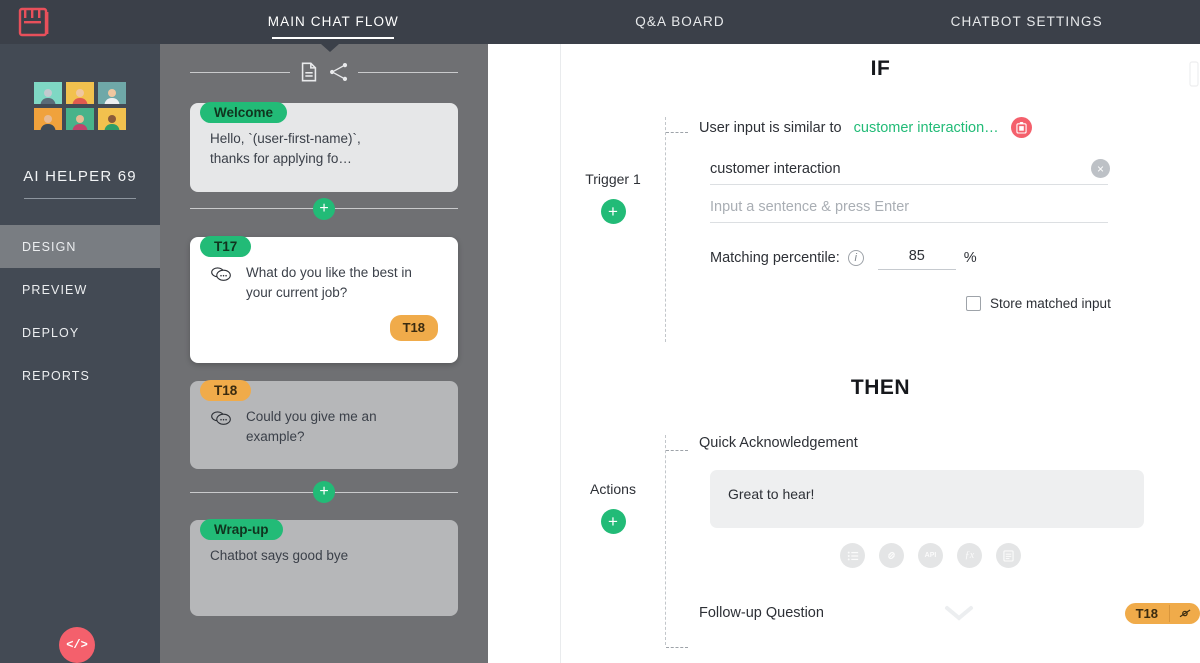 Image resolution: width=1200 pixels, height=663 pixels. I want to click on followup-target-badge: T18, so click(1162, 613).